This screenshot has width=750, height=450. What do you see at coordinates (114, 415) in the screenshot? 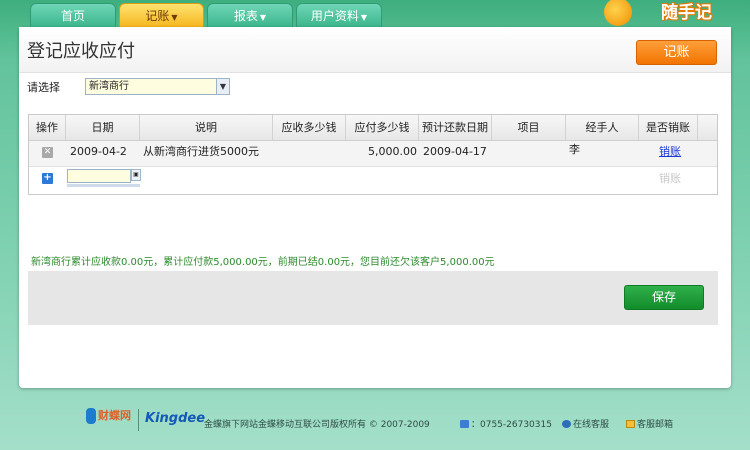
I see `site-logo-text: 财蝶网` at bounding box center [114, 415].